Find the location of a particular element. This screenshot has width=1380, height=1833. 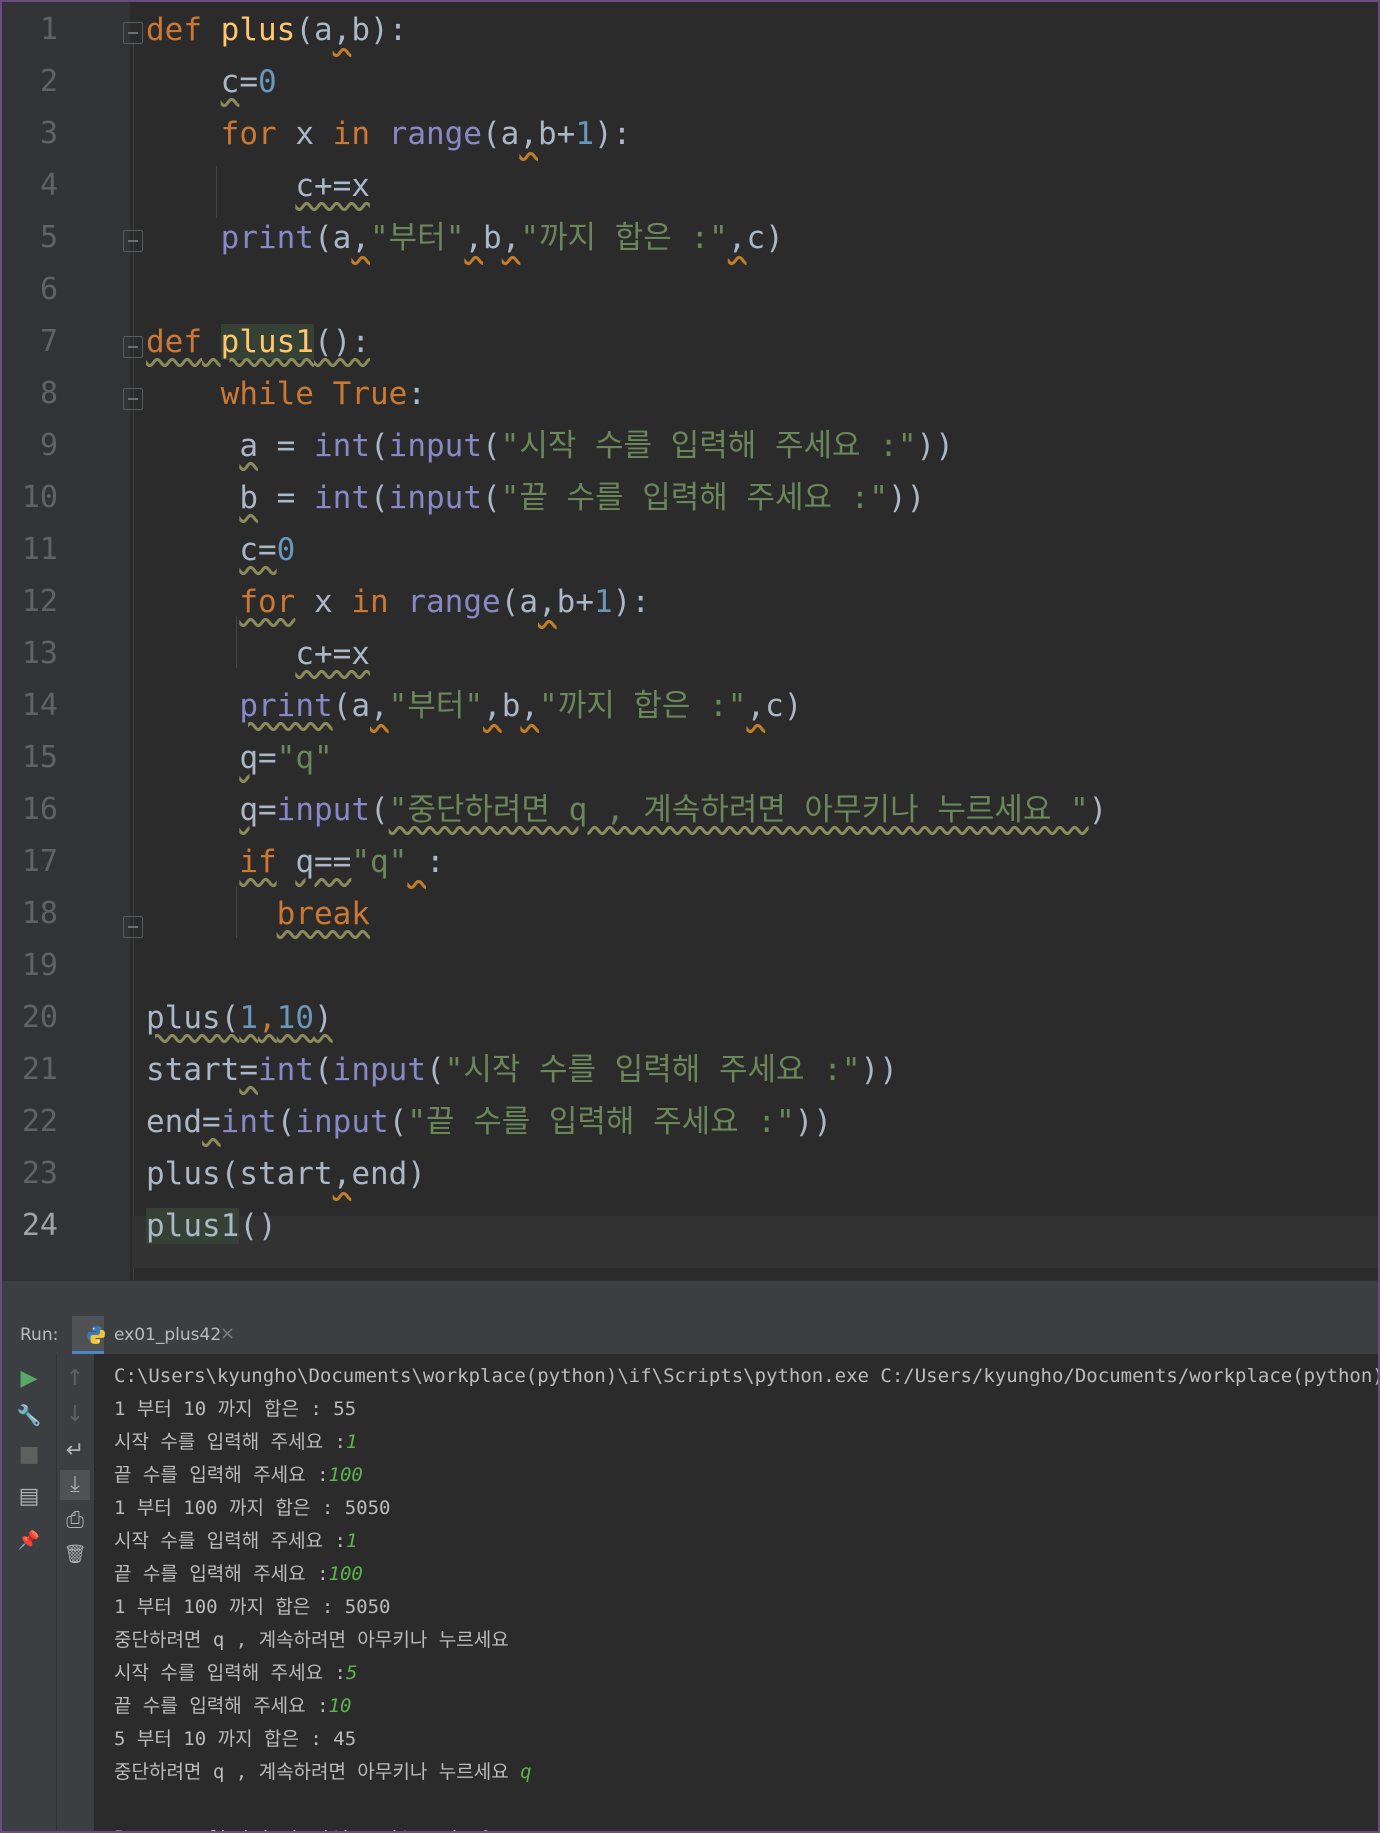

line-number-gutter: 1 2 3 4 5 6 7 8 9 10 11 12 13 14 15 16 17 18 19 20 21 22 23 24 is located at coordinates (66, 641).